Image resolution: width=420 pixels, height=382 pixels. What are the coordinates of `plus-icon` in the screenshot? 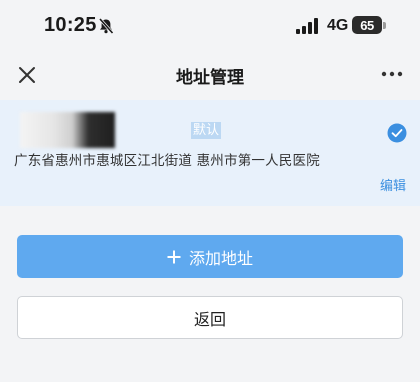 It's located at (174, 256).